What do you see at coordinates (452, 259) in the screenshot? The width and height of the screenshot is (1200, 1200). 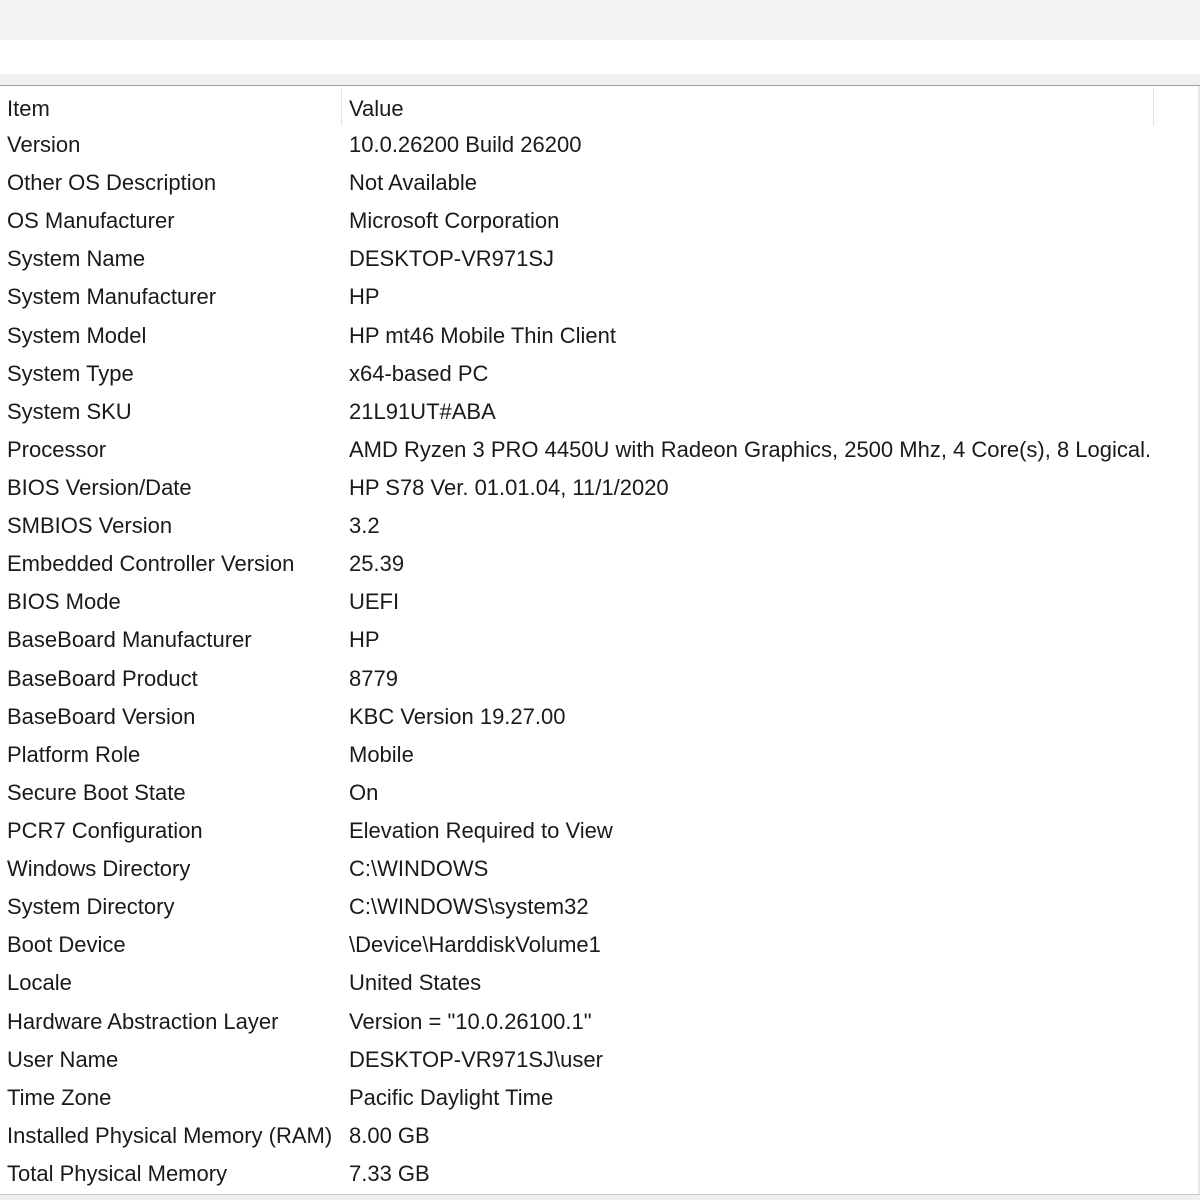 I see `row-value: DESKTOP-VR971SJ` at bounding box center [452, 259].